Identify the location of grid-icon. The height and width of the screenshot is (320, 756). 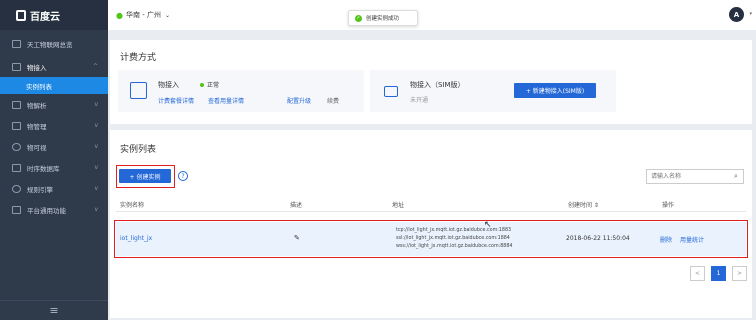
(16, 44).